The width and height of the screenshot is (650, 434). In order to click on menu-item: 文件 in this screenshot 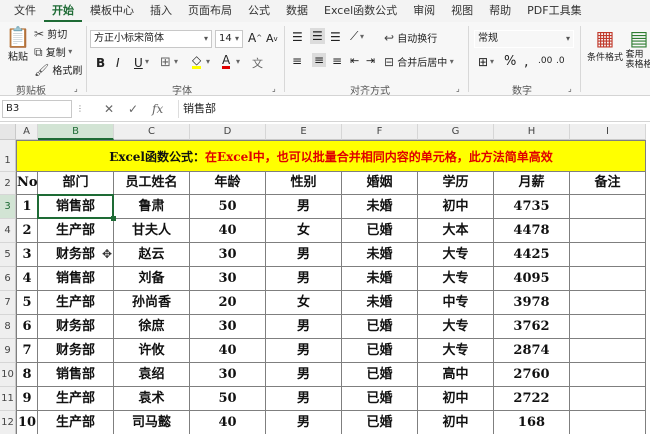, I will do `click(25, 11)`.